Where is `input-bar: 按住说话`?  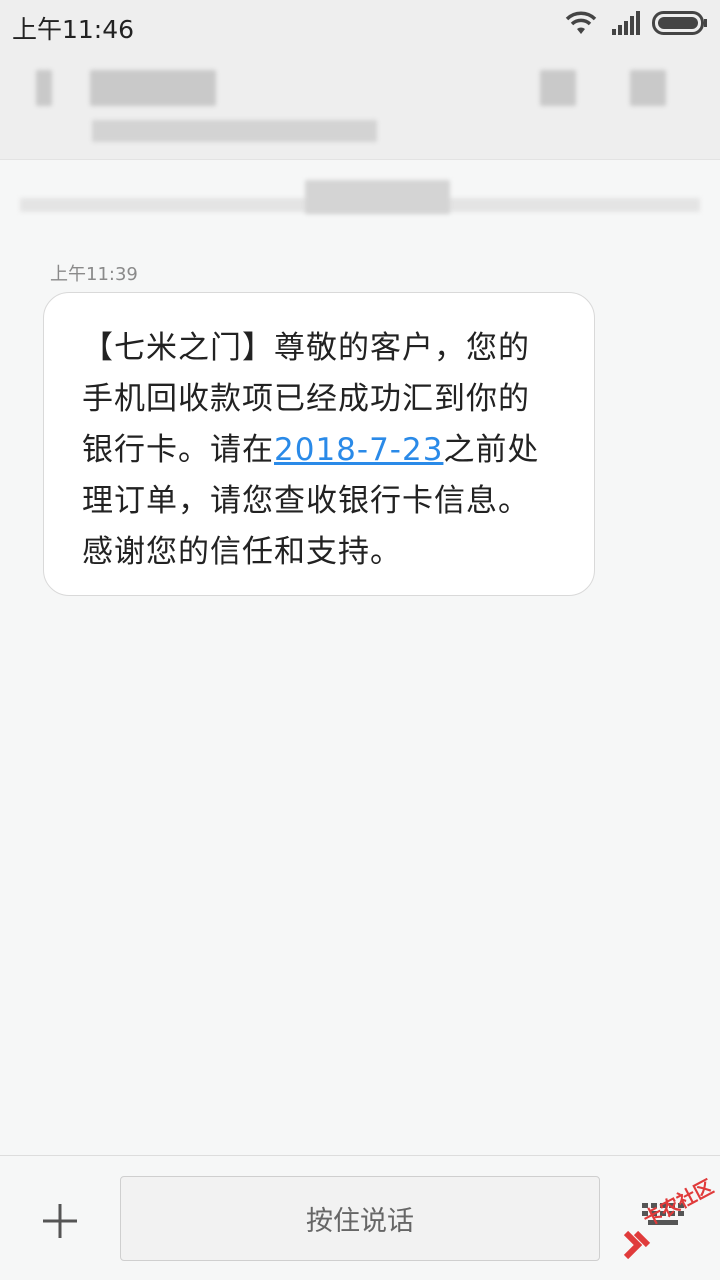 input-bar: 按住说话 is located at coordinates (360, 1217).